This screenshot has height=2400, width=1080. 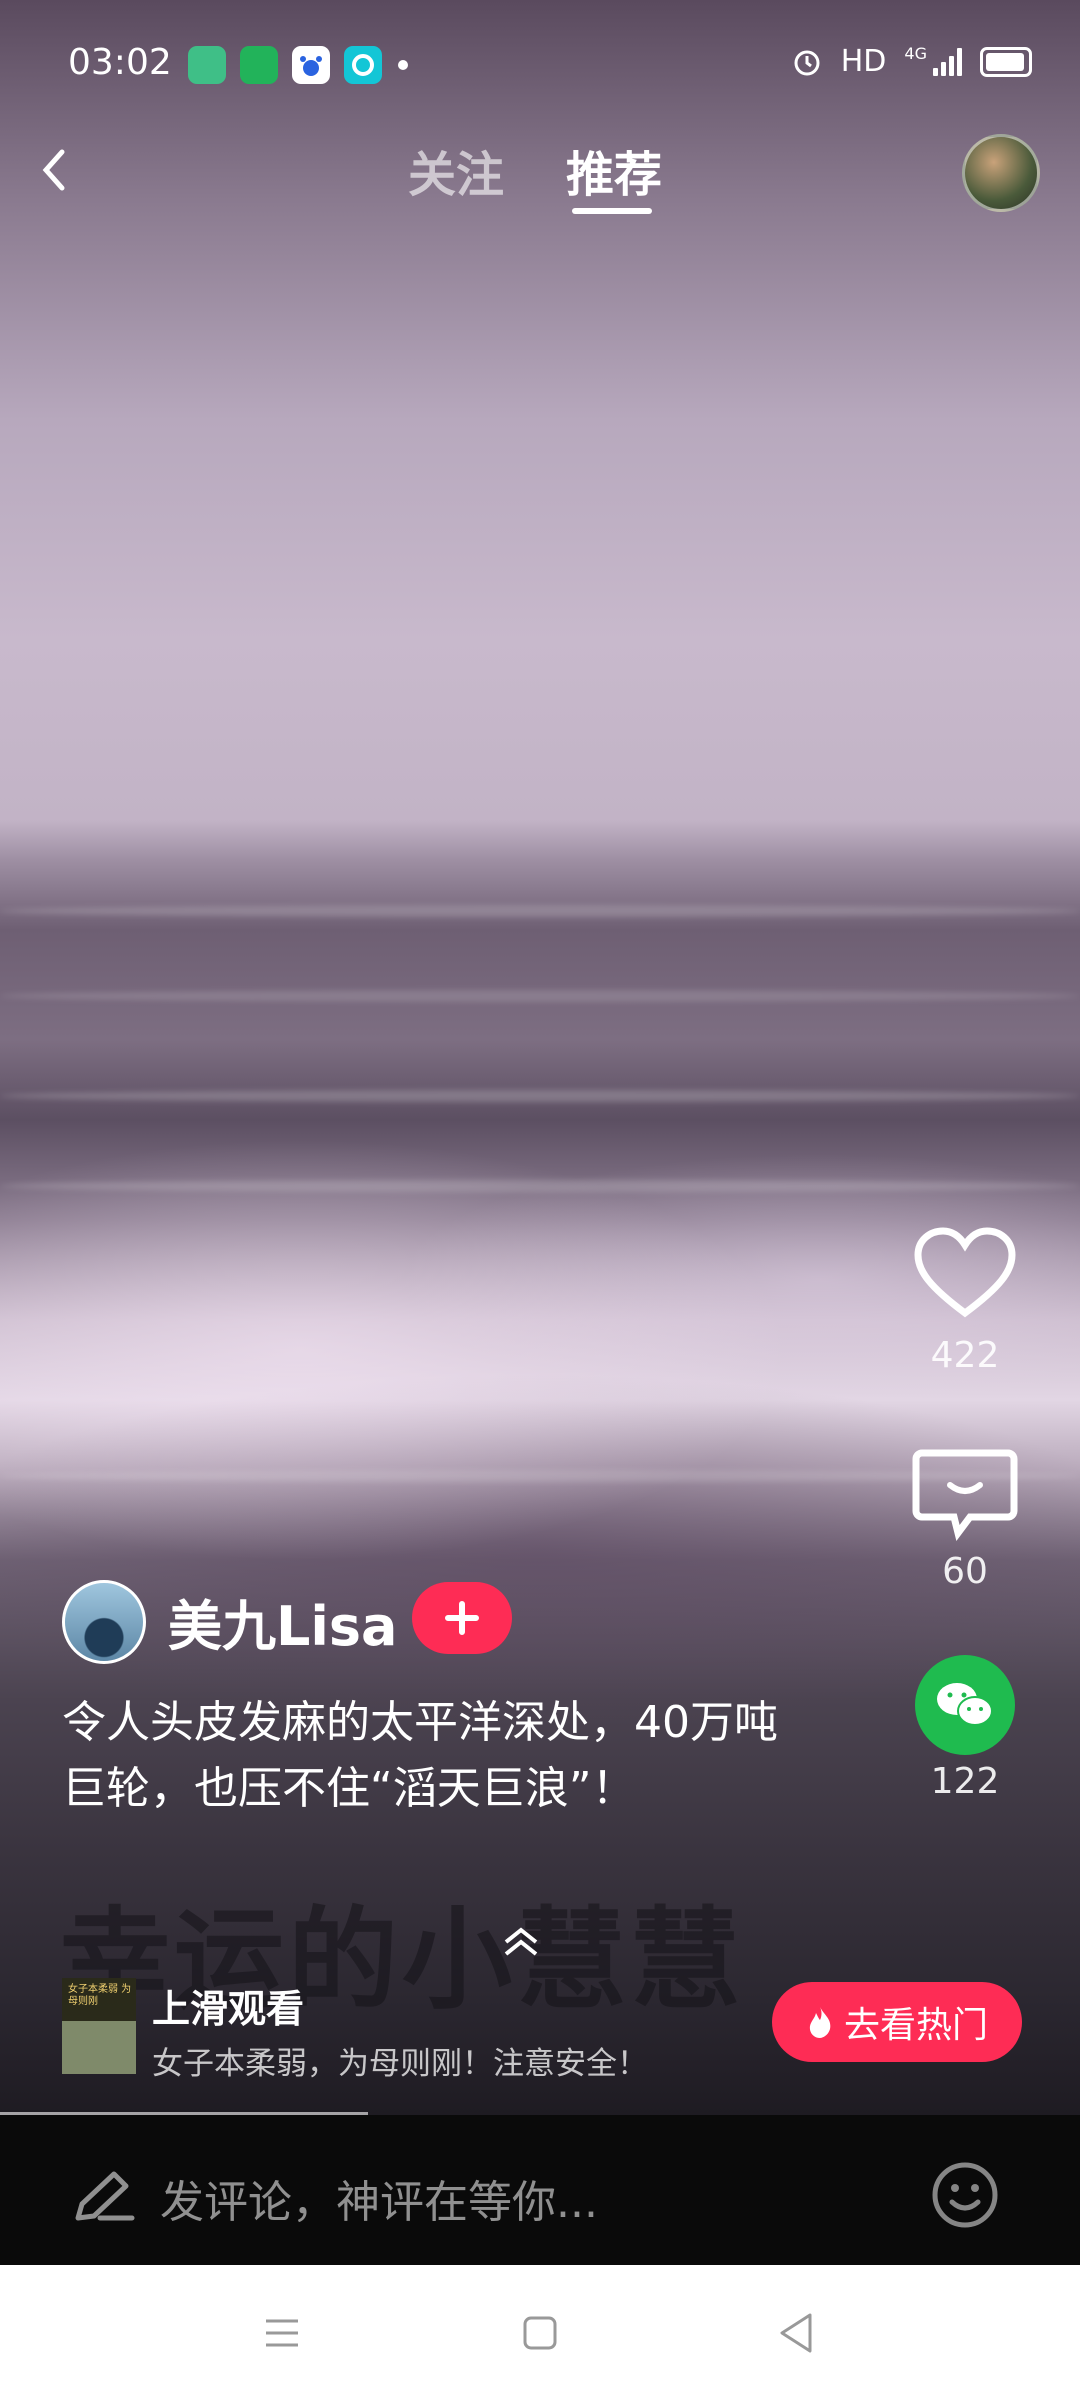 I want to click on status-time: 03:02, so click(x=120, y=62).